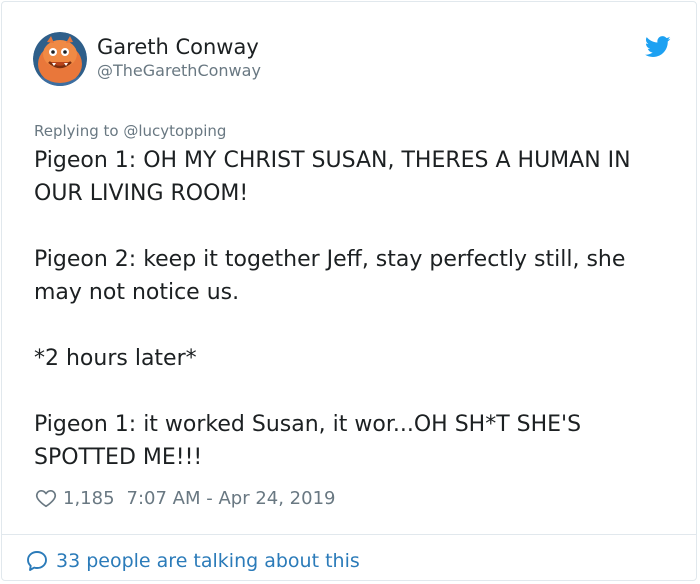 Image resolution: width=700 pixels, height=584 pixels. Describe the element at coordinates (657, 47) in the screenshot. I see `twitter-bird-icon` at that location.